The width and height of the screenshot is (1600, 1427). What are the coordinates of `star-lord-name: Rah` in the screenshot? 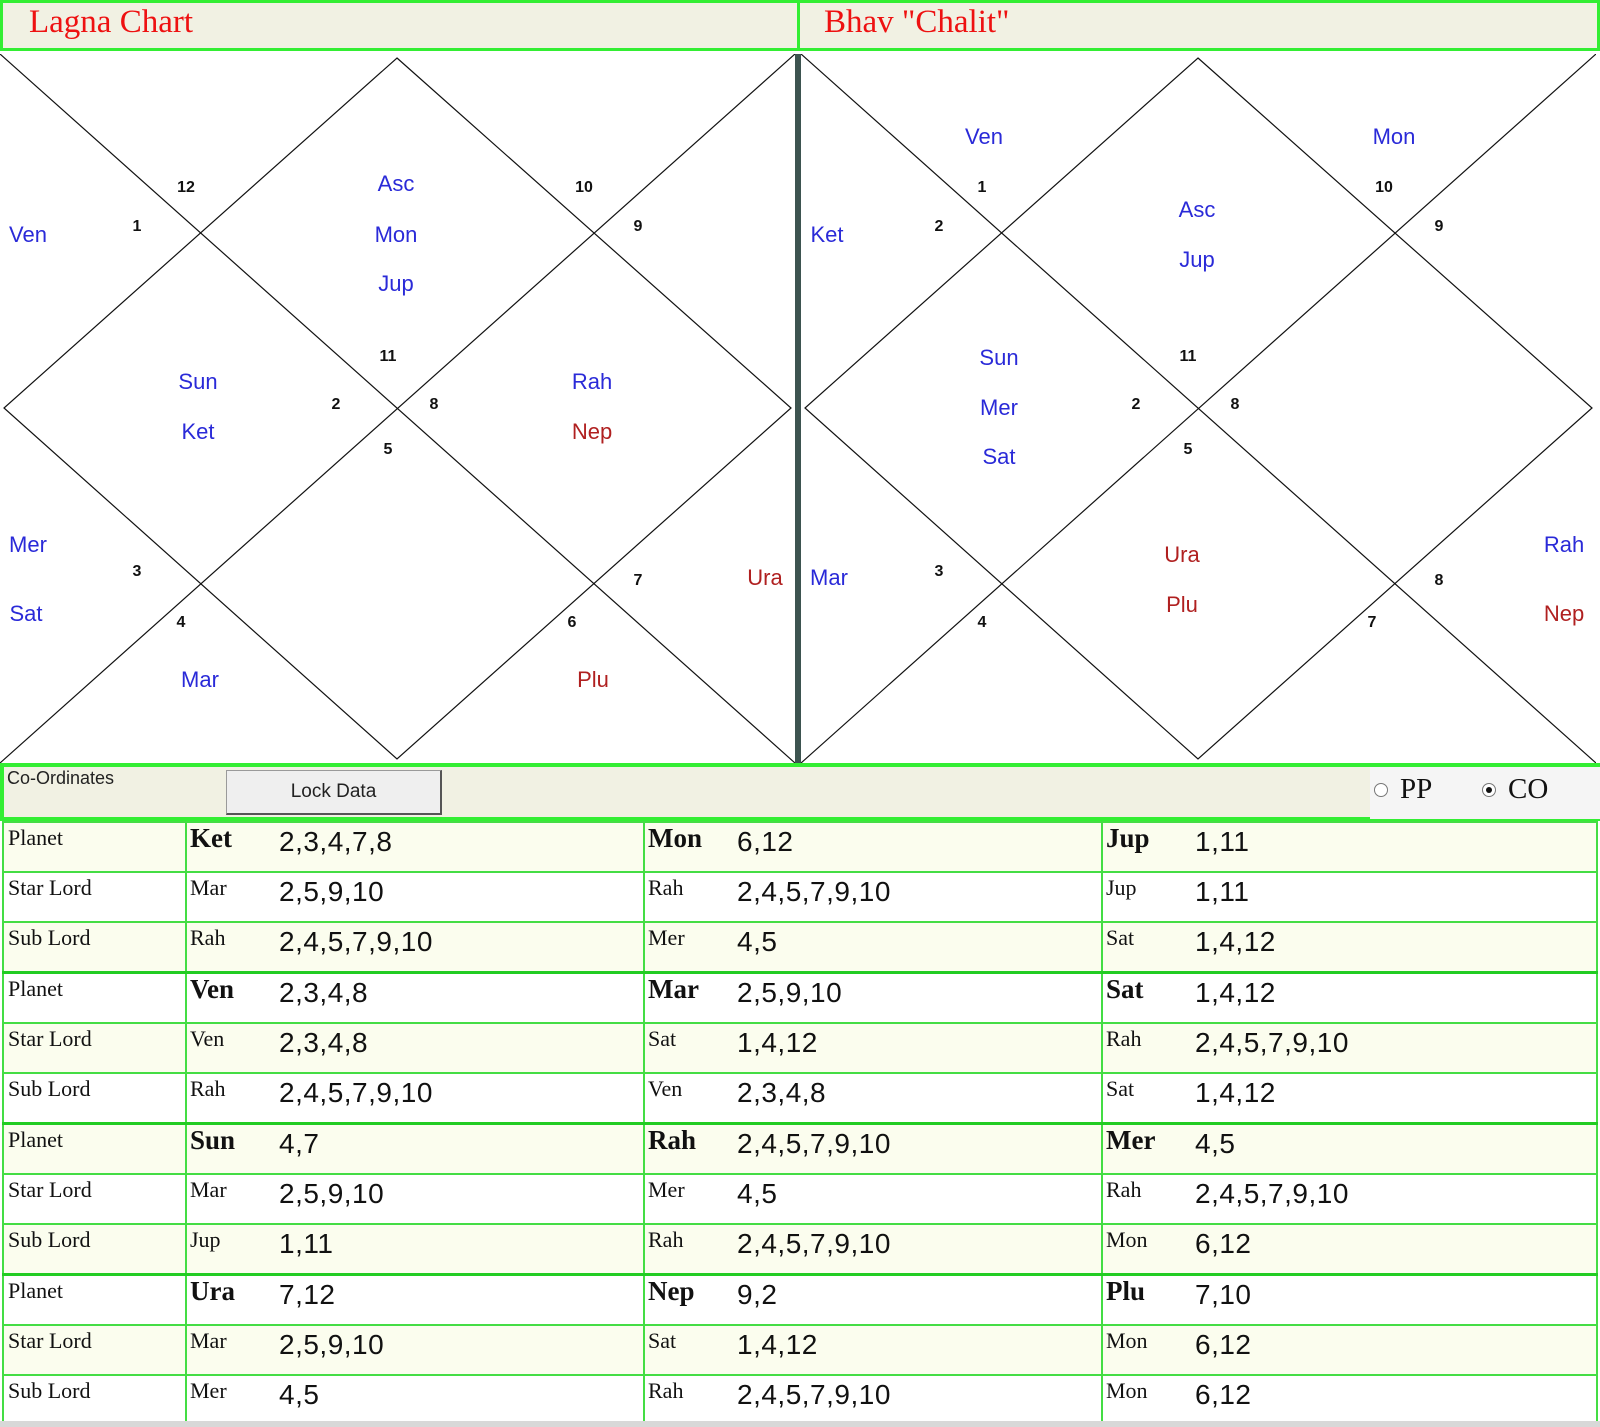 It's located at (1124, 1038).